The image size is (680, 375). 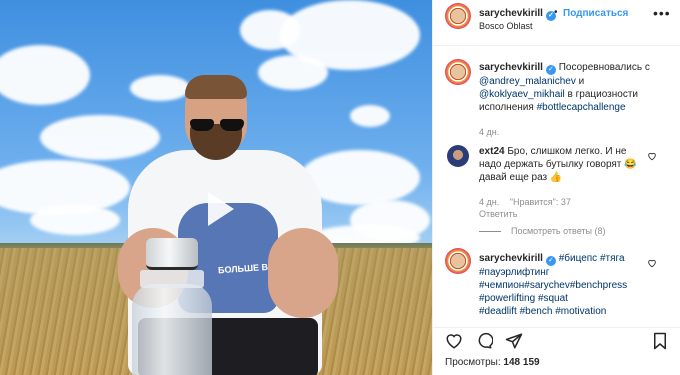 I want to click on mention-link: @koklyaev_mikhail, so click(x=522, y=94).